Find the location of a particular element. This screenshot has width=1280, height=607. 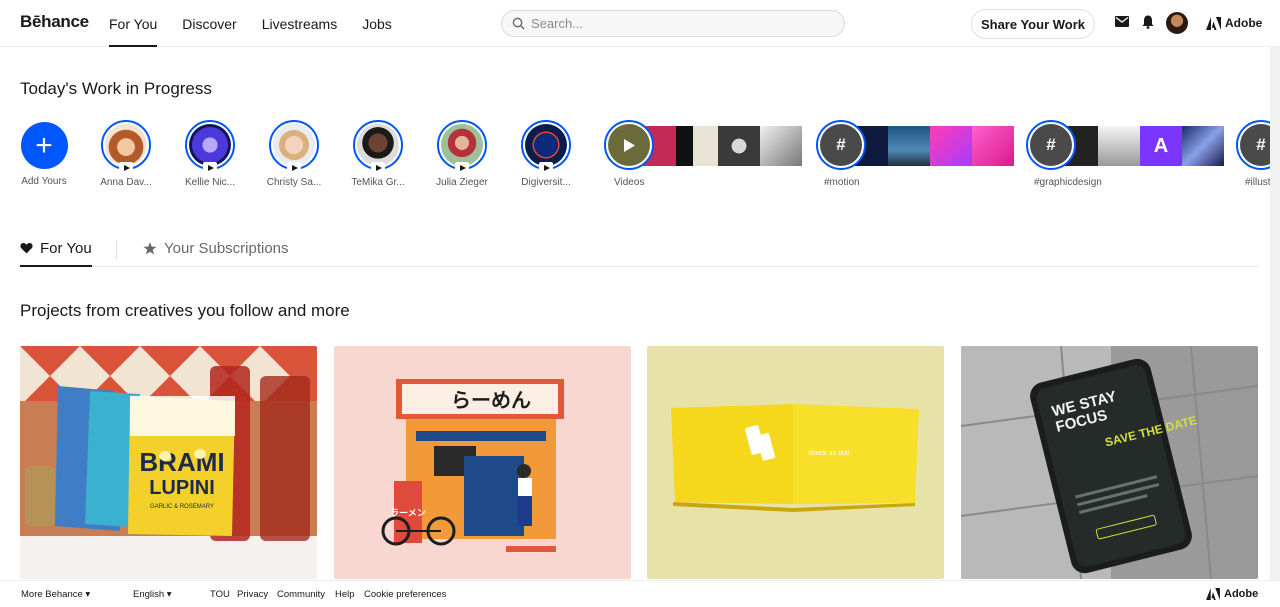

tab-divider is located at coordinates (116, 250).